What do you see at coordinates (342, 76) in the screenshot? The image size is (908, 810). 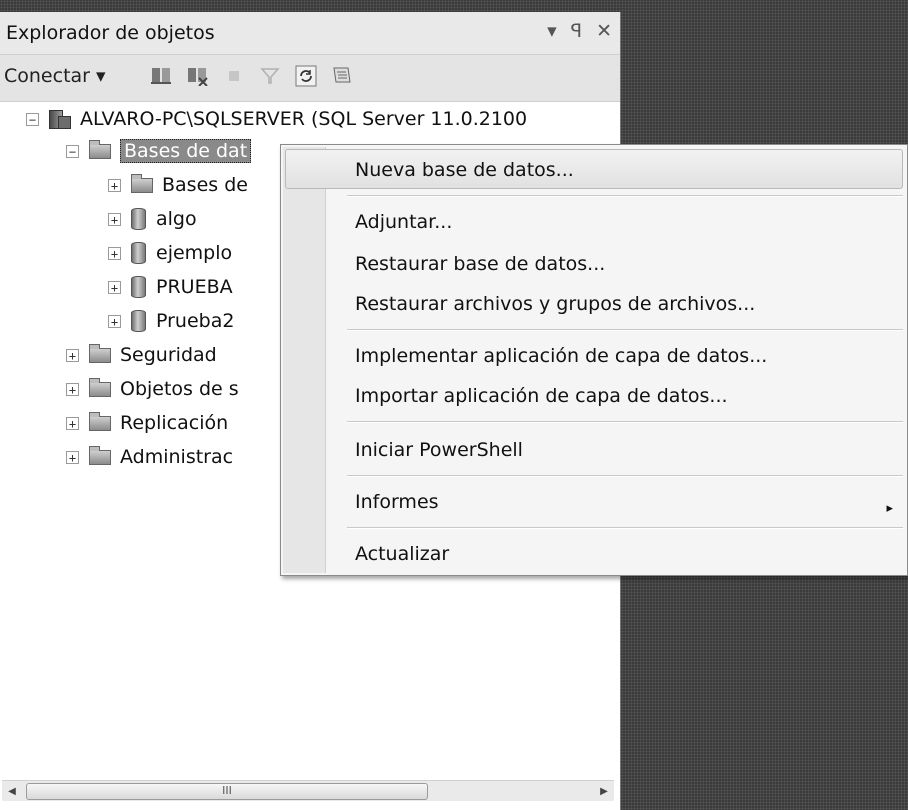 I see `script-icon` at bounding box center [342, 76].